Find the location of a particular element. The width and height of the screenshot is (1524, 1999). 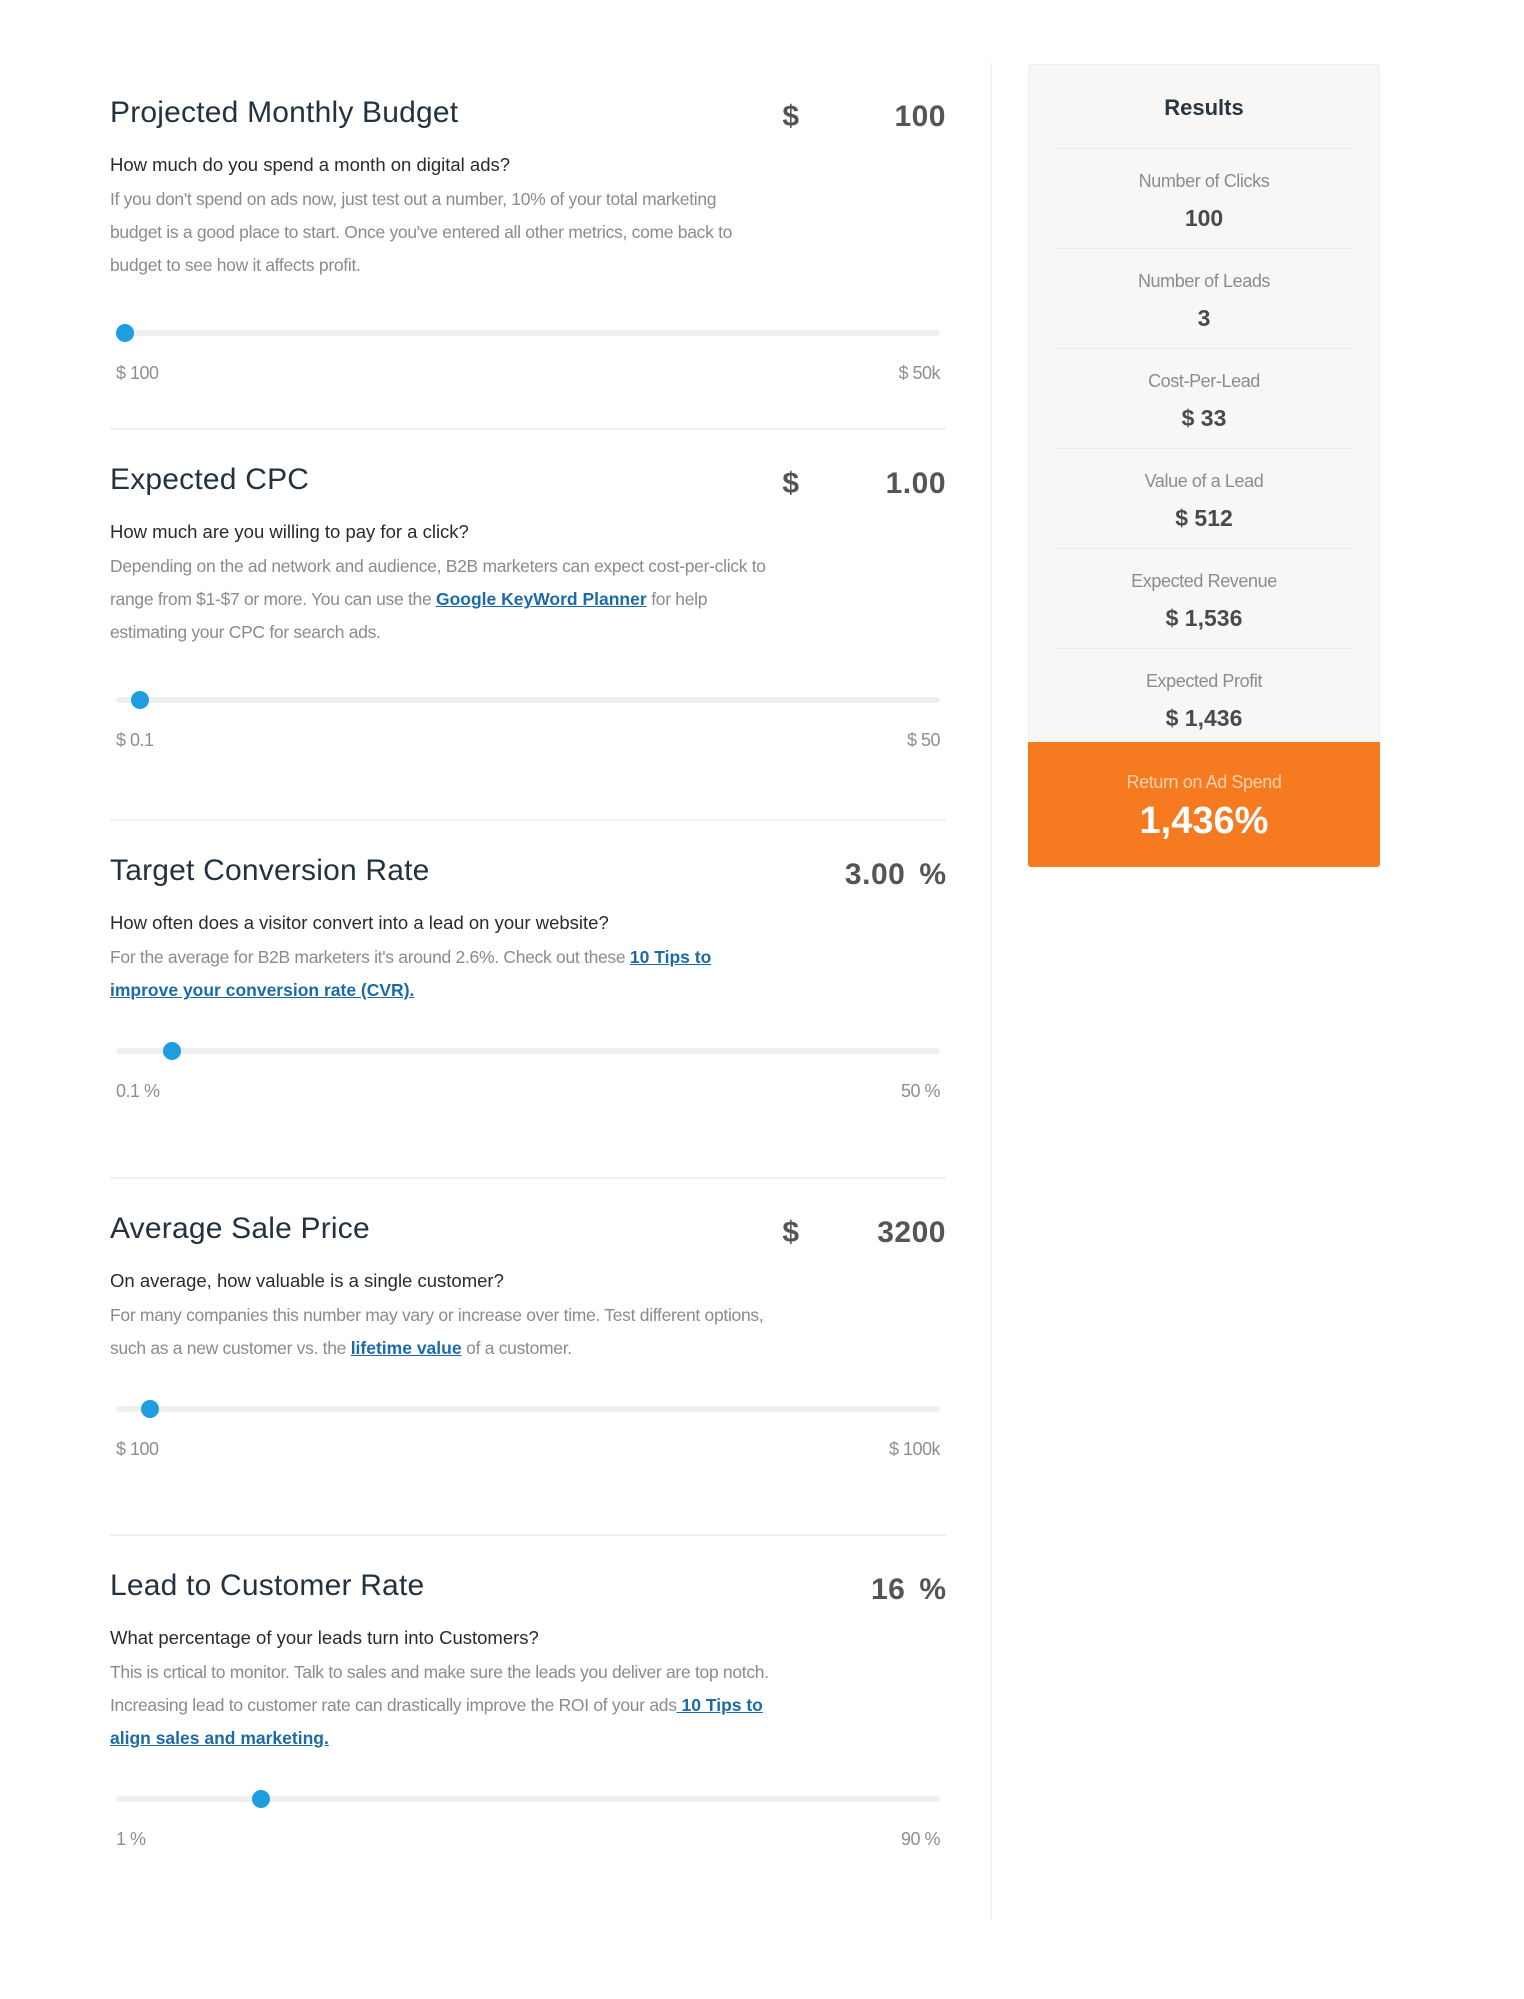

roas-box: Return on Ad Spend 1,436% is located at coordinates (1204, 804).